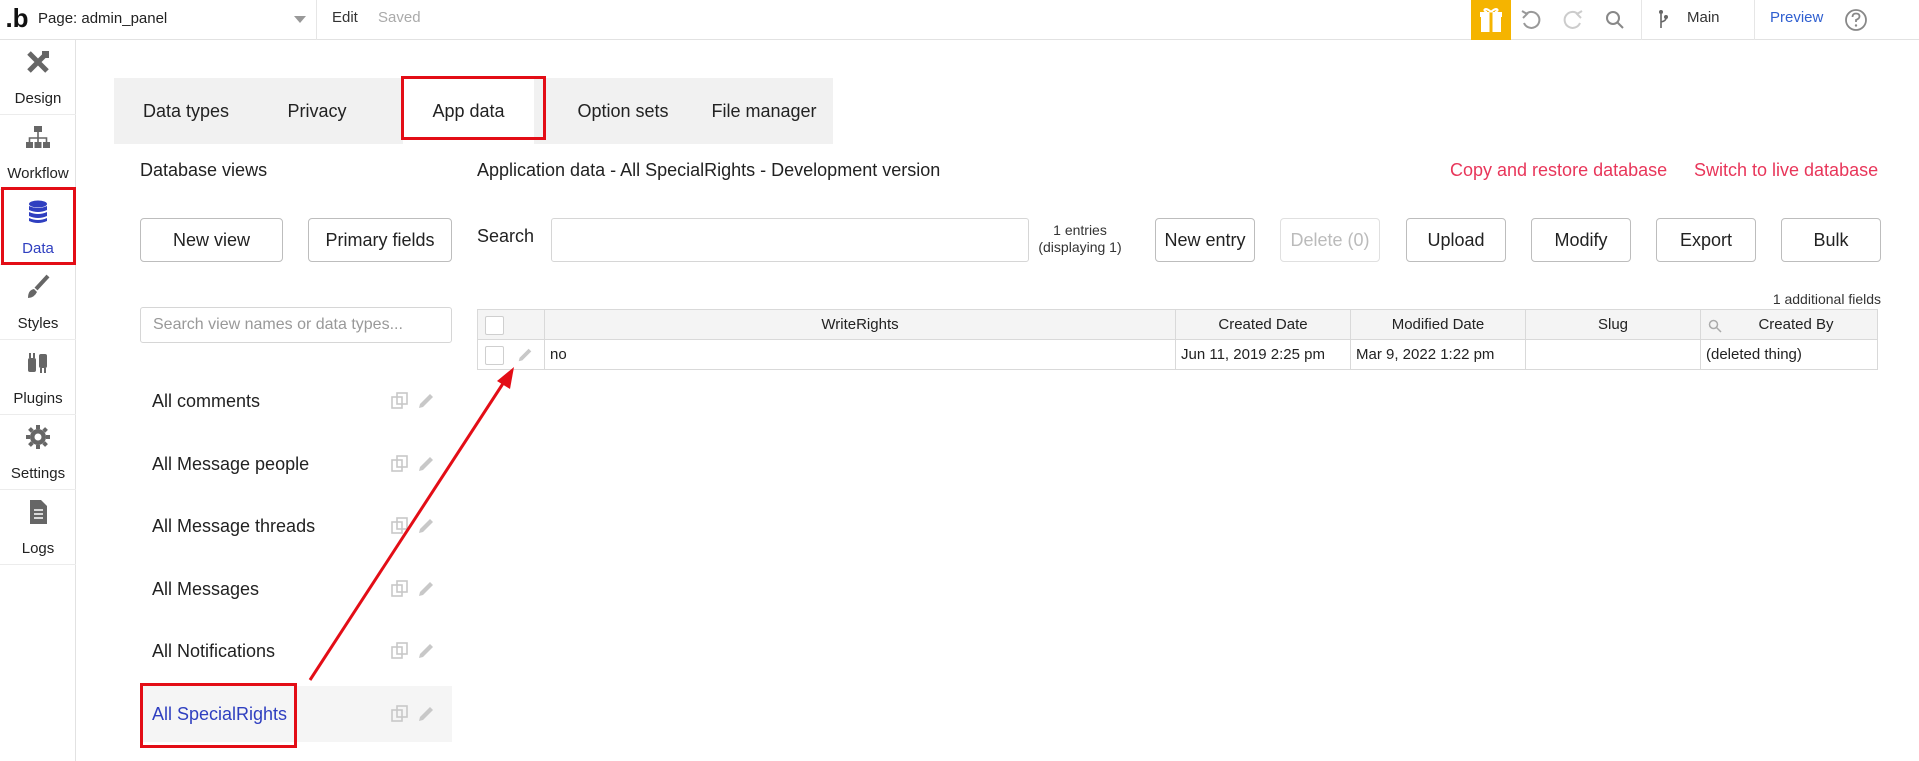 The height and width of the screenshot is (761, 1919). What do you see at coordinates (411, 524) in the screenshot?
I see `annotation-arrow` at bounding box center [411, 524].